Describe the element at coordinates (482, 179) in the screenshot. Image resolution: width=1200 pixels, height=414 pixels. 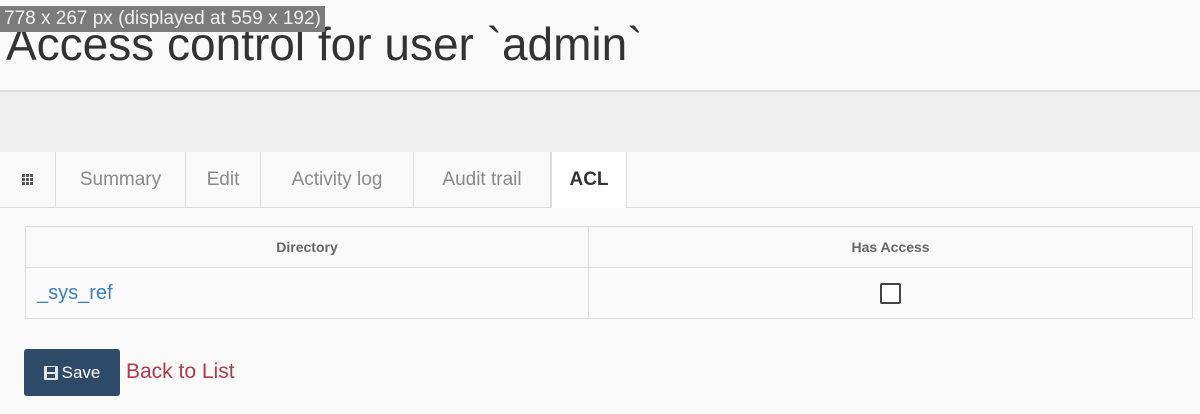
I see `tab-audit-trail: Audit trail` at that location.